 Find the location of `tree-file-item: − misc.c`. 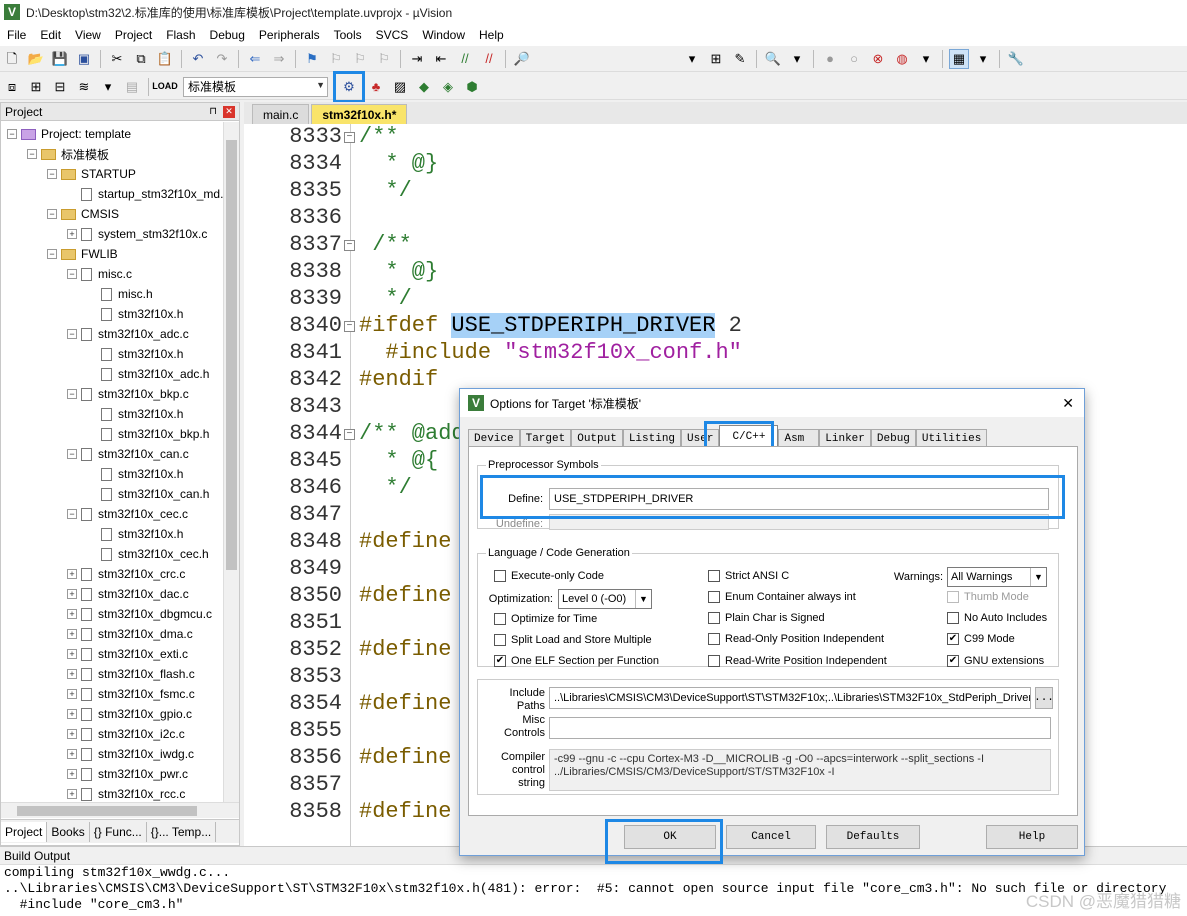

tree-file-item: − misc.c is located at coordinates (99, 274).